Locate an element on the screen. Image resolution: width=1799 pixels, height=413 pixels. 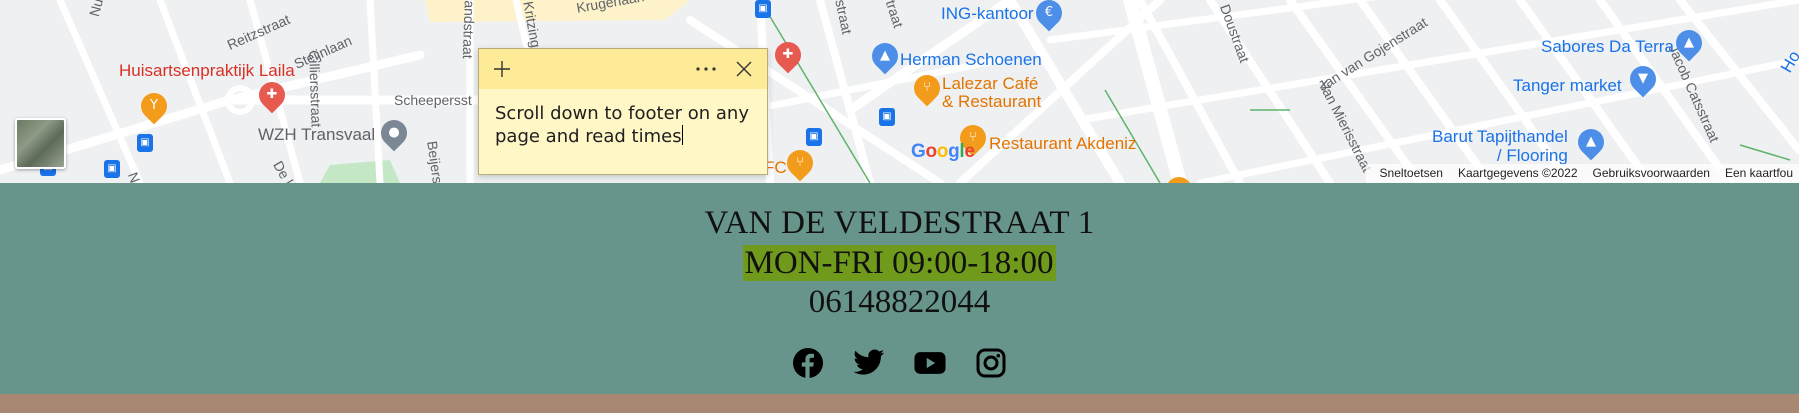
poi-label-wzh: WZH Transvaal is located at coordinates (316, 135).